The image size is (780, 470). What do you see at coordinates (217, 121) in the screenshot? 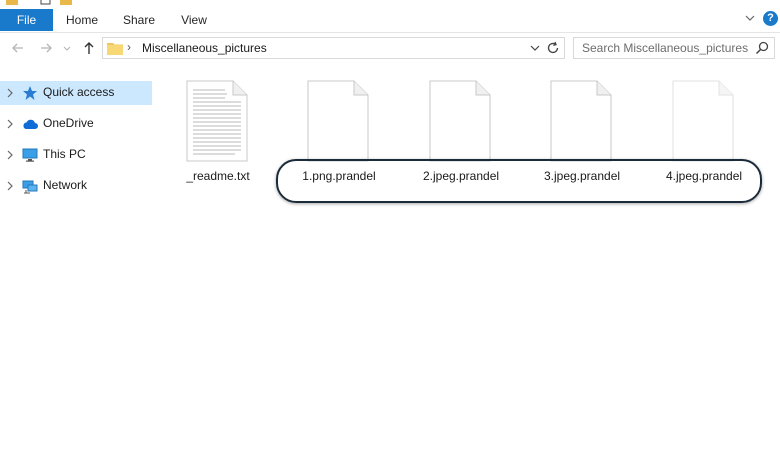
I see `text-document-icon` at bounding box center [217, 121].